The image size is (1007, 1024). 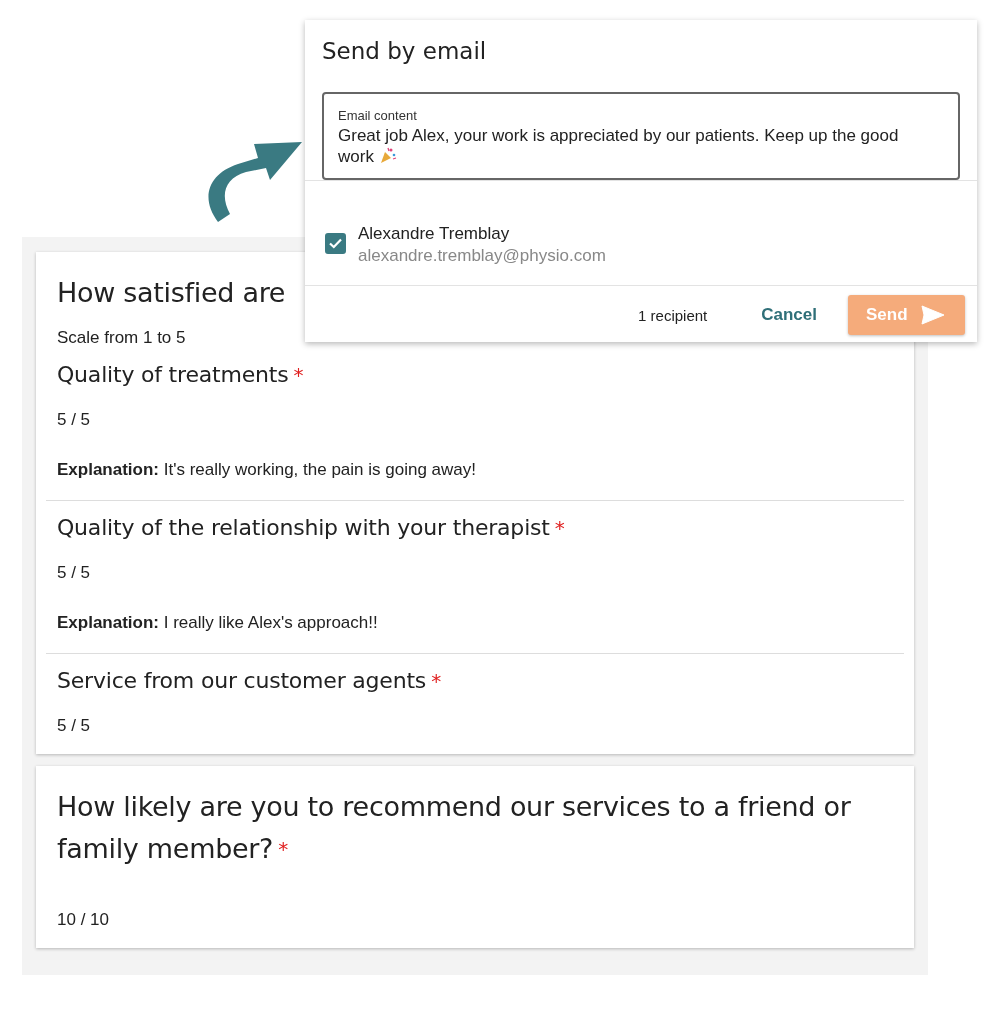 What do you see at coordinates (933, 315) in the screenshot?
I see `send-icon` at bounding box center [933, 315].